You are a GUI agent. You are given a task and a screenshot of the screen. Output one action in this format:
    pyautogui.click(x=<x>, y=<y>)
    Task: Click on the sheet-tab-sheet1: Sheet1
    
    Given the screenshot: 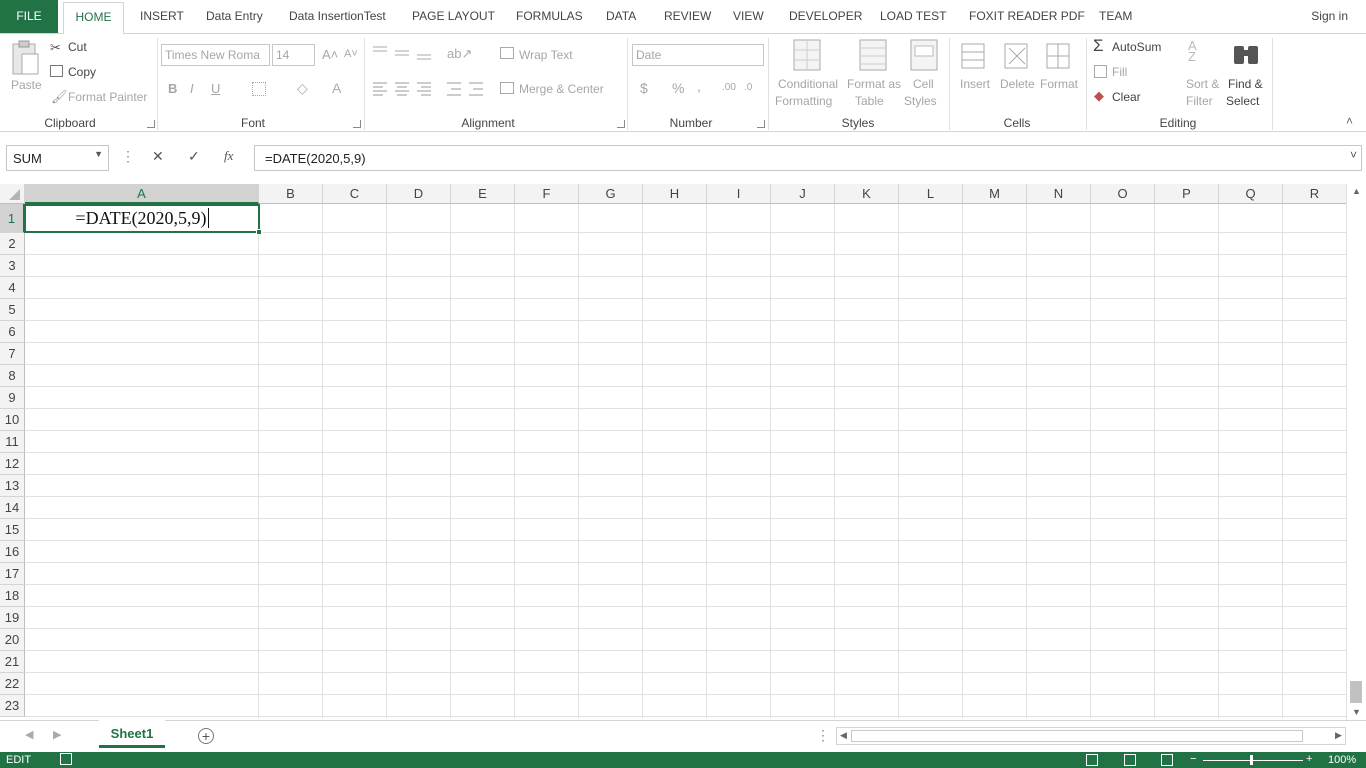 What is the action you would take?
    pyautogui.click(x=132, y=734)
    